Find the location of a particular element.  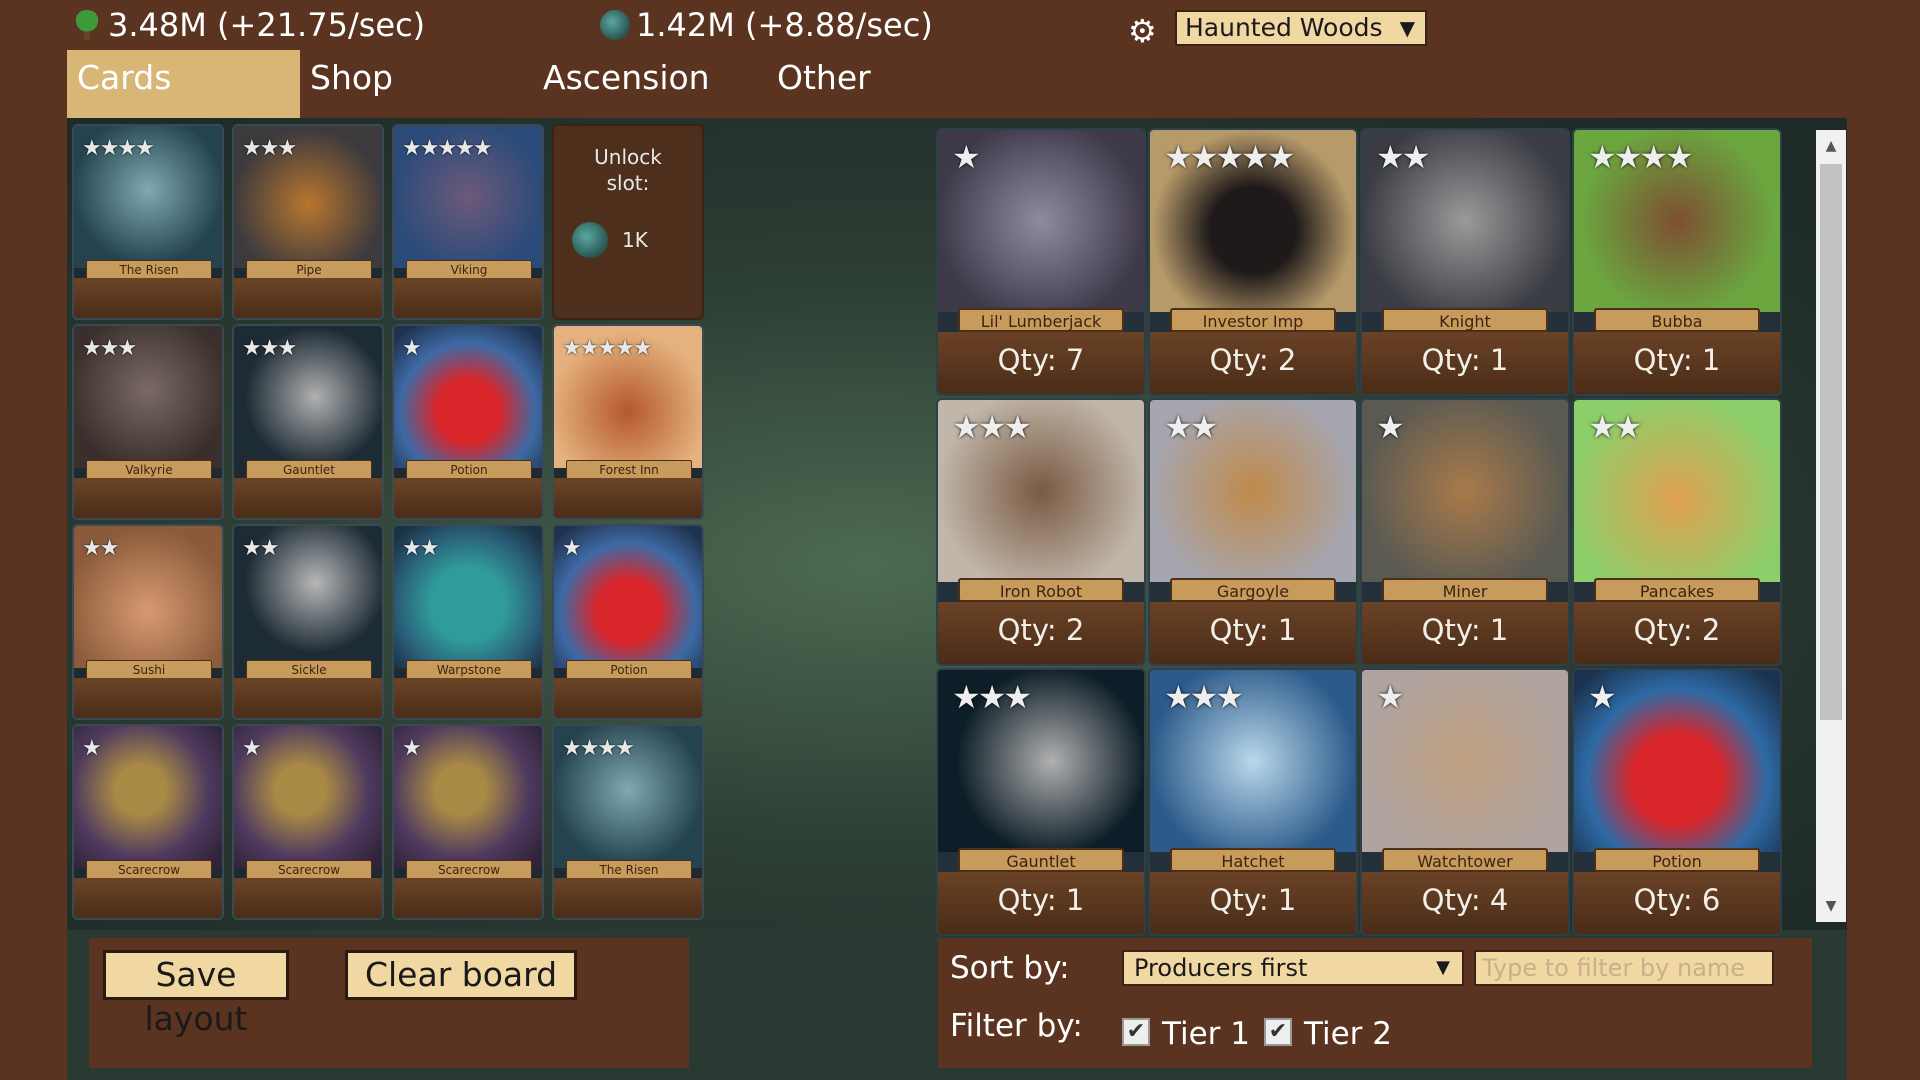

stone-resource: 1.42M (+8.88/sec) is located at coordinates (766, 25).